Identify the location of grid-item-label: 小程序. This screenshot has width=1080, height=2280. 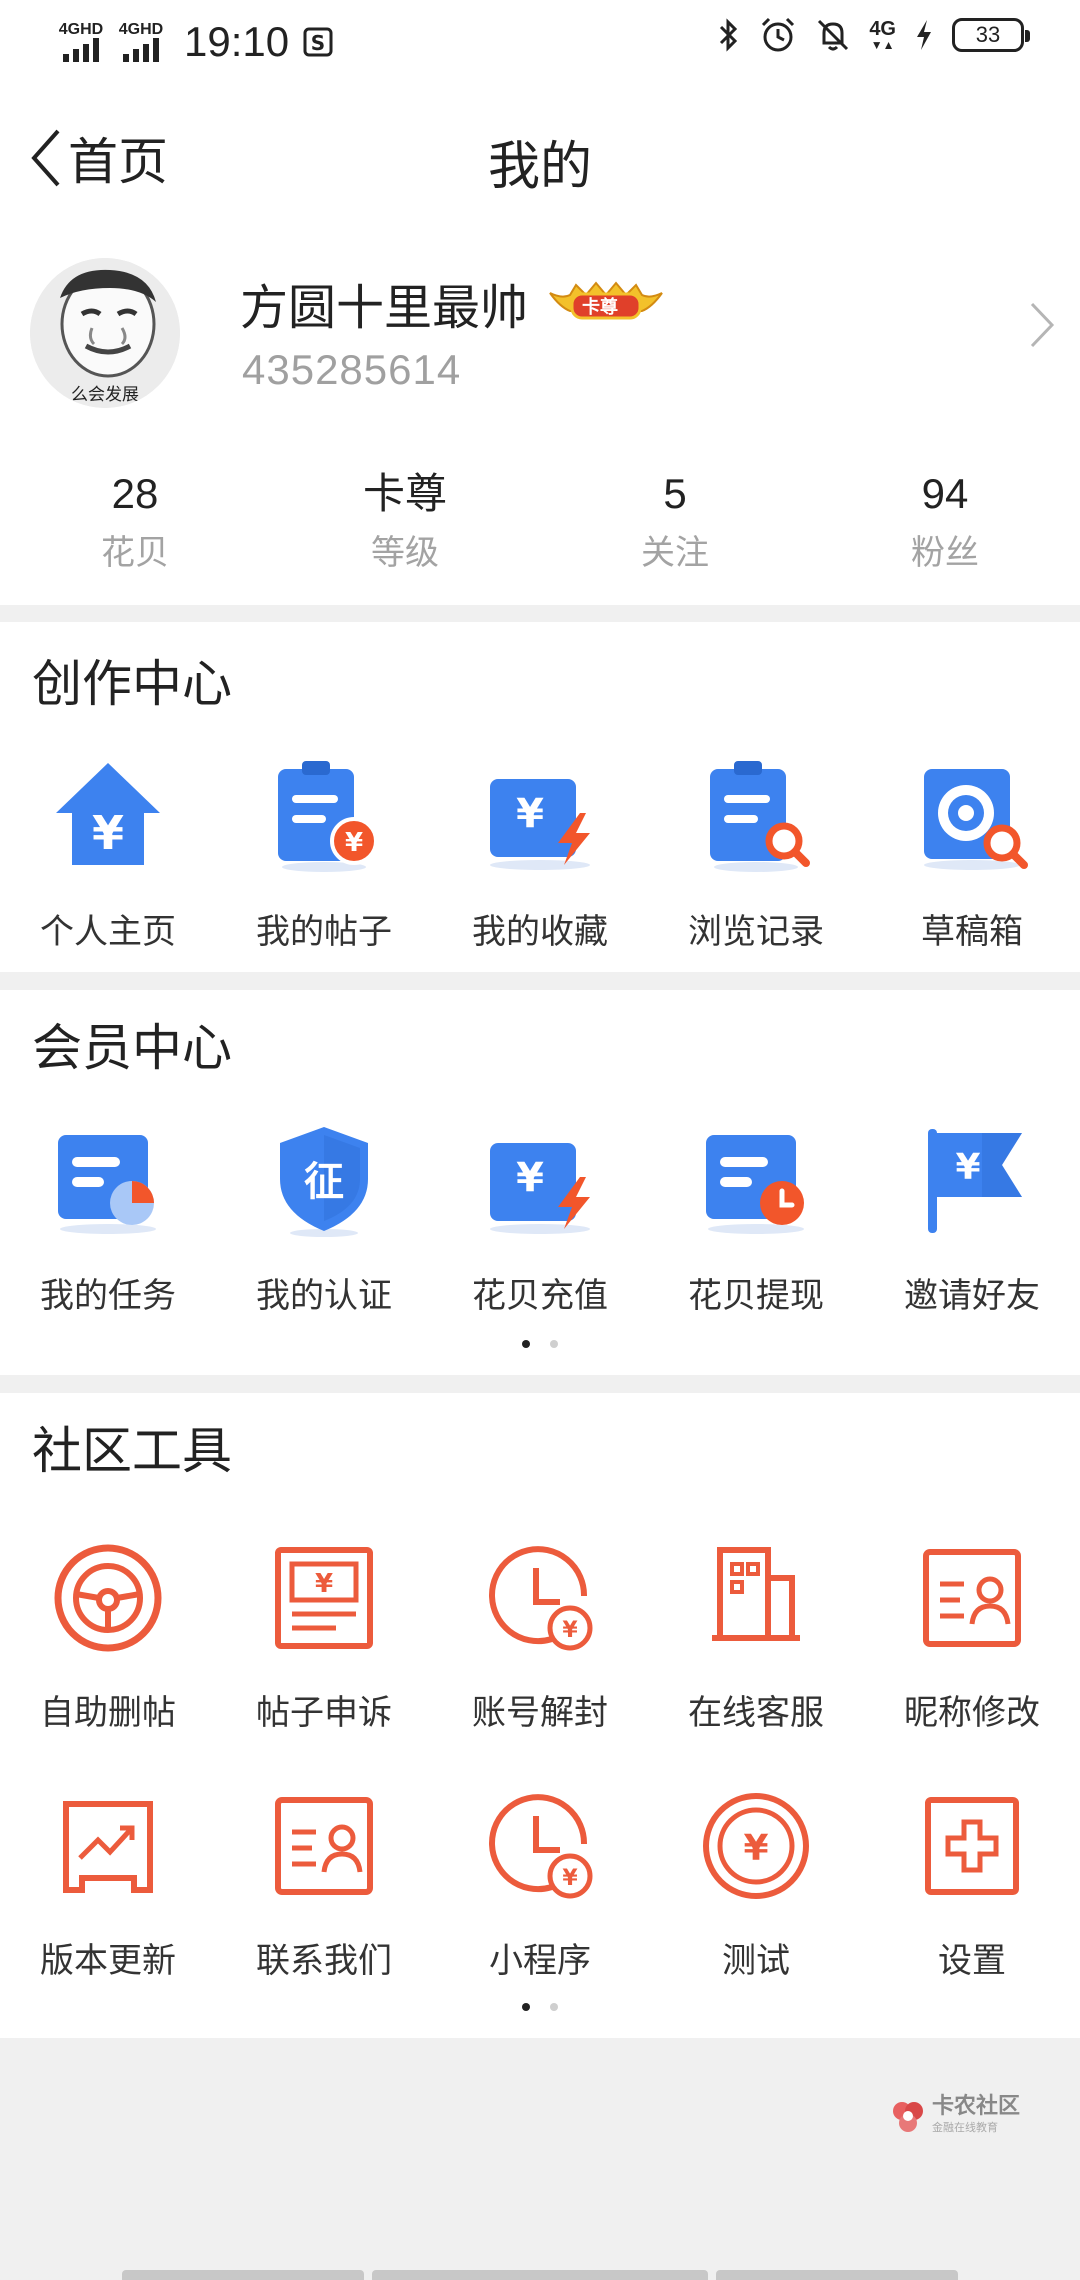
(540, 1961).